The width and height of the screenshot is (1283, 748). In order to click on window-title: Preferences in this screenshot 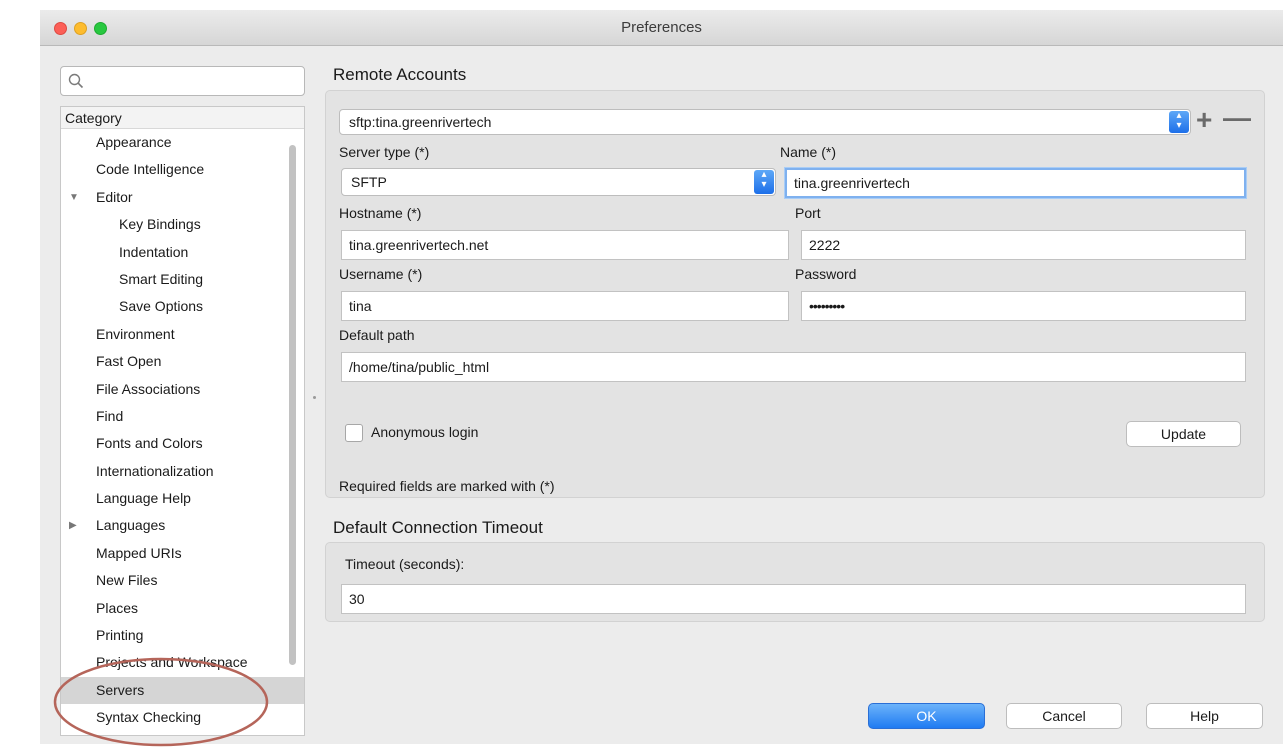, I will do `click(661, 27)`.